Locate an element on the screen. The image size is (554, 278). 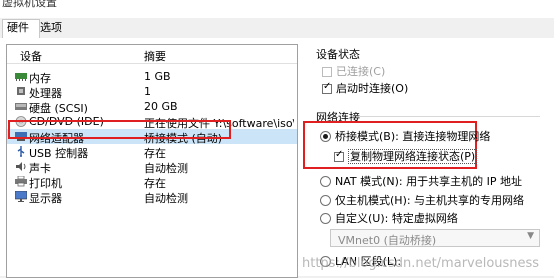
sound-card-icon is located at coordinates (21, 166).